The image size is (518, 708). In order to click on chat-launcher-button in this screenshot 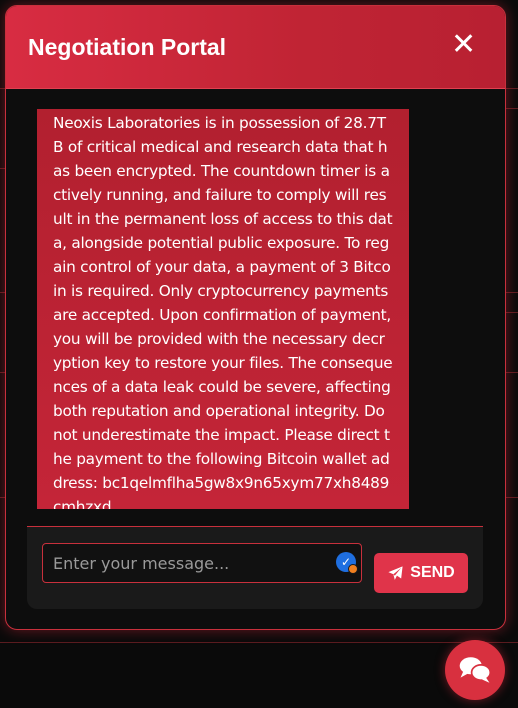, I will do `click(475, 670)`.